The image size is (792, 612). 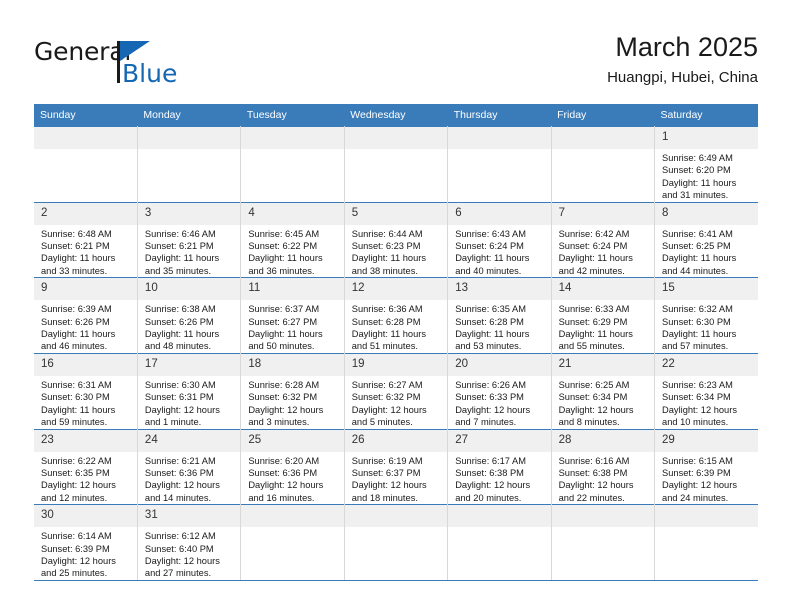 I want to click on daylight-text: Daylight: 12 hours and 1 minute., so click(x=182, y=416).